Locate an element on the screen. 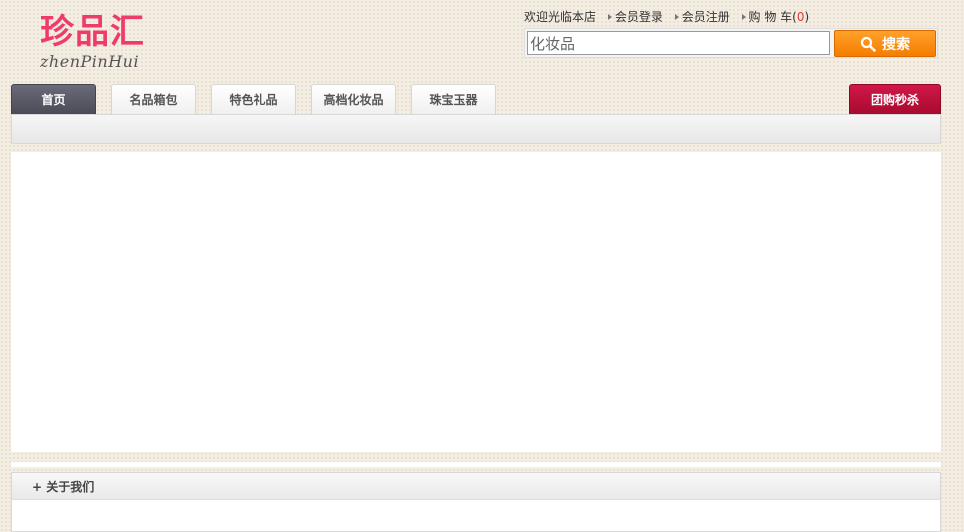 Image resolution: width=964 pixels, height=532 pixels. tab-jewelry-jade: 珠宝玉器 is located at coordinates (453, 99).